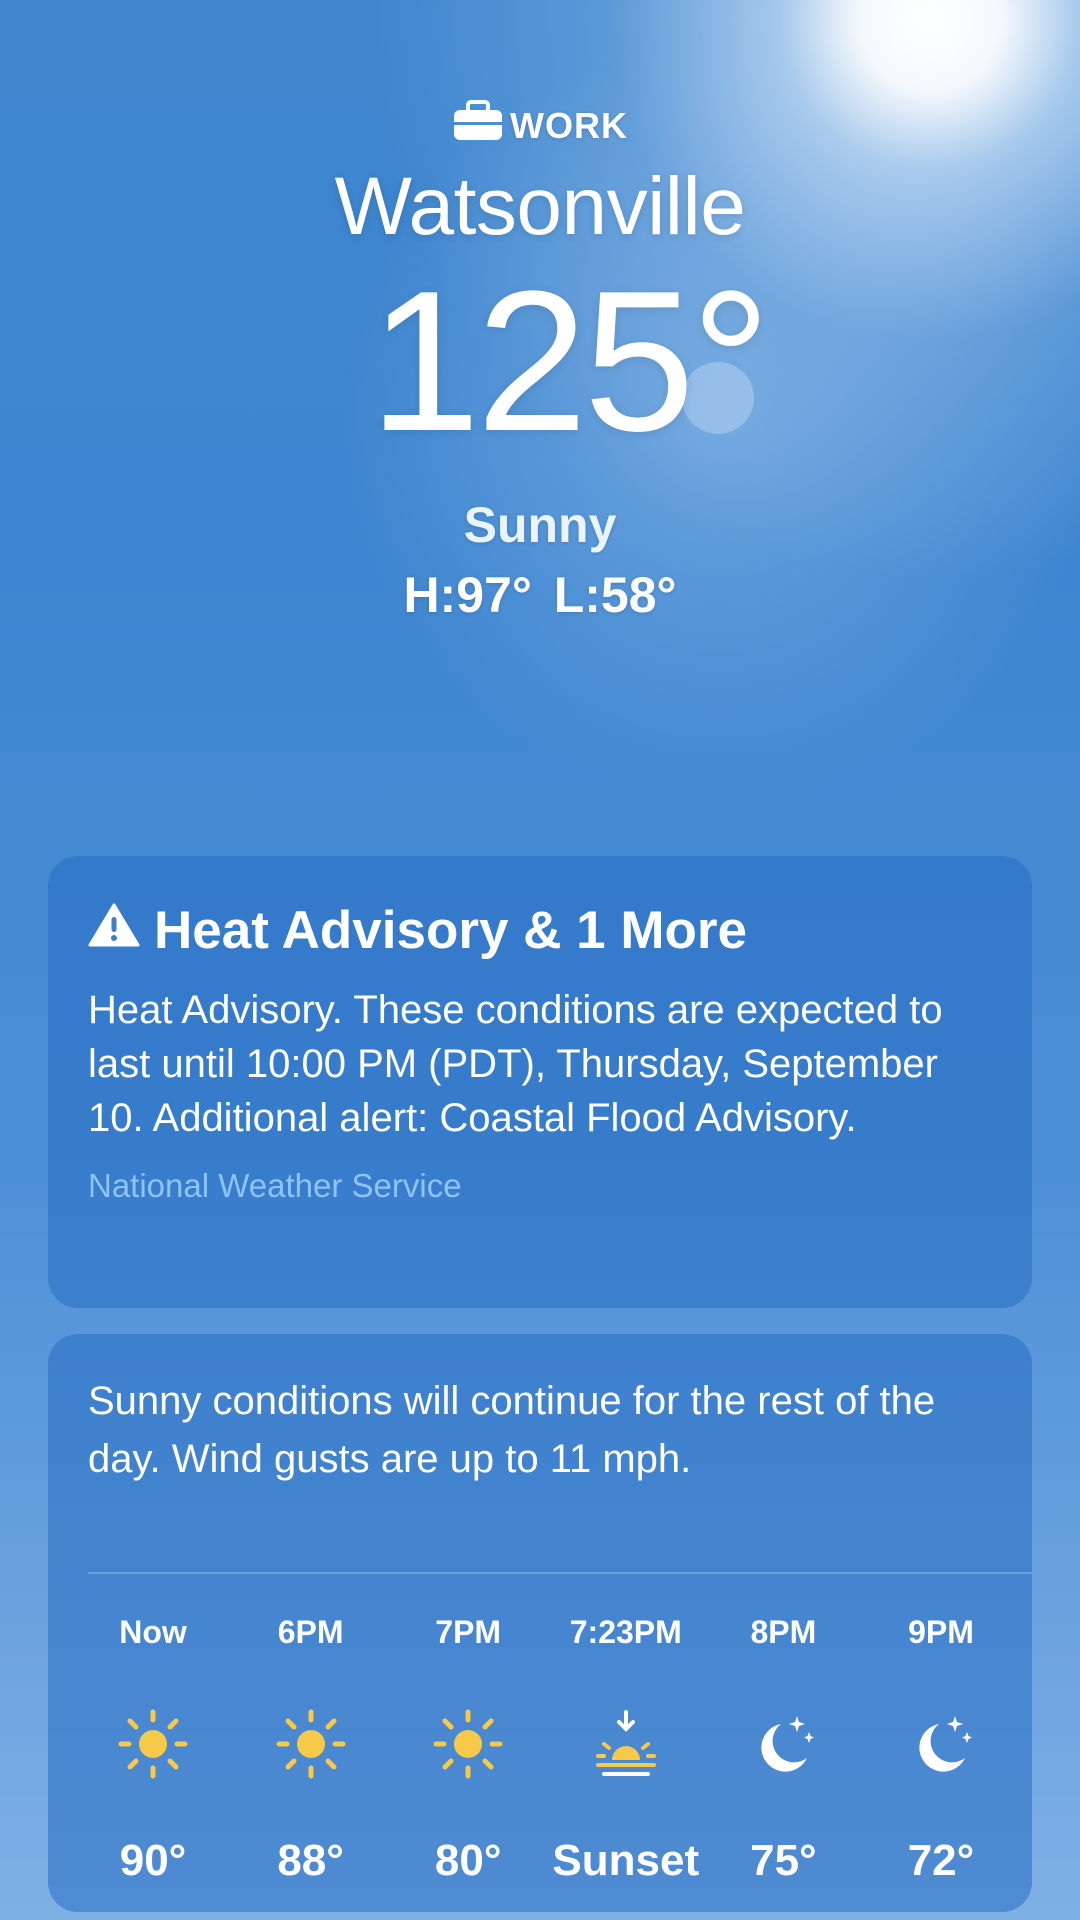  I want to click on hour-temperature: 75°, so click(783, 1860).